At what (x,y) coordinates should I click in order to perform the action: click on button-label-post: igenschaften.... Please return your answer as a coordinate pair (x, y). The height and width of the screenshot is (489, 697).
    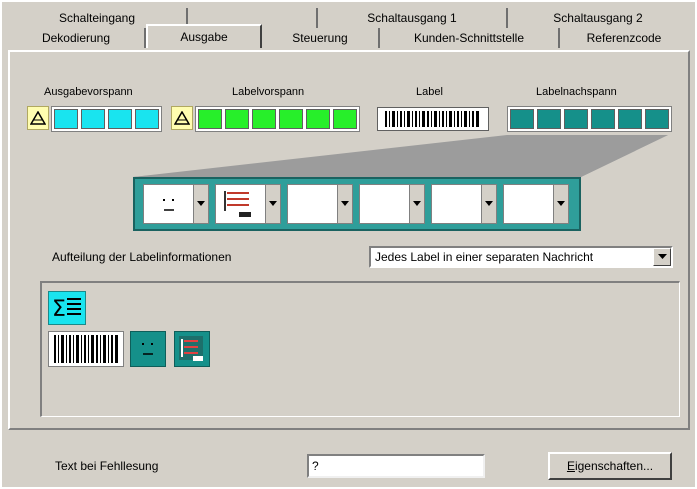
    Looking at the image, I should click on (614, 466).